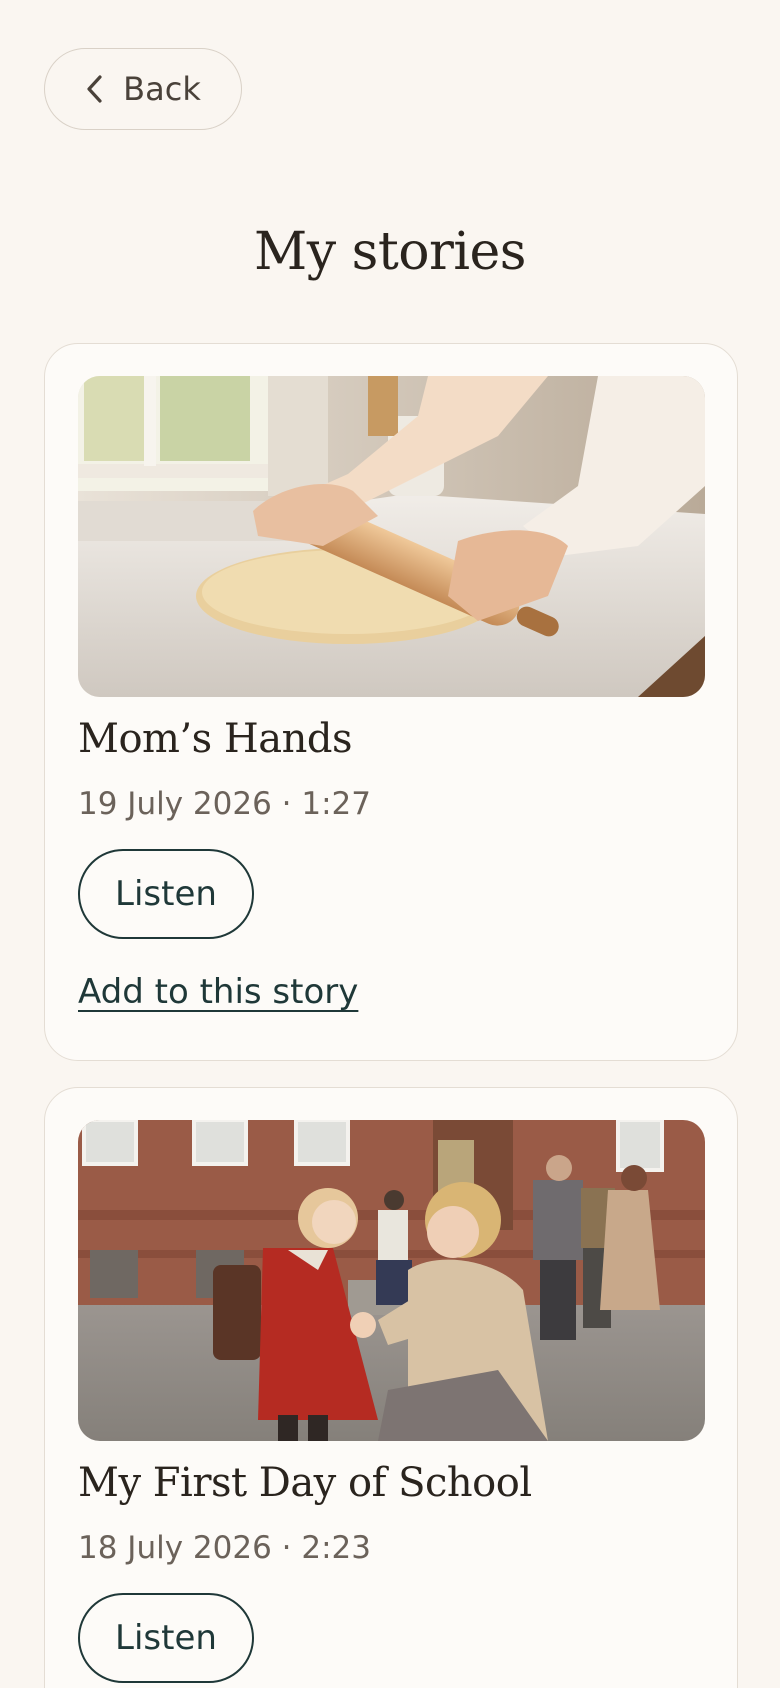 This screenshot has width=780, height=1688. I want to click on chevron-left-icon, so click(95, 89).